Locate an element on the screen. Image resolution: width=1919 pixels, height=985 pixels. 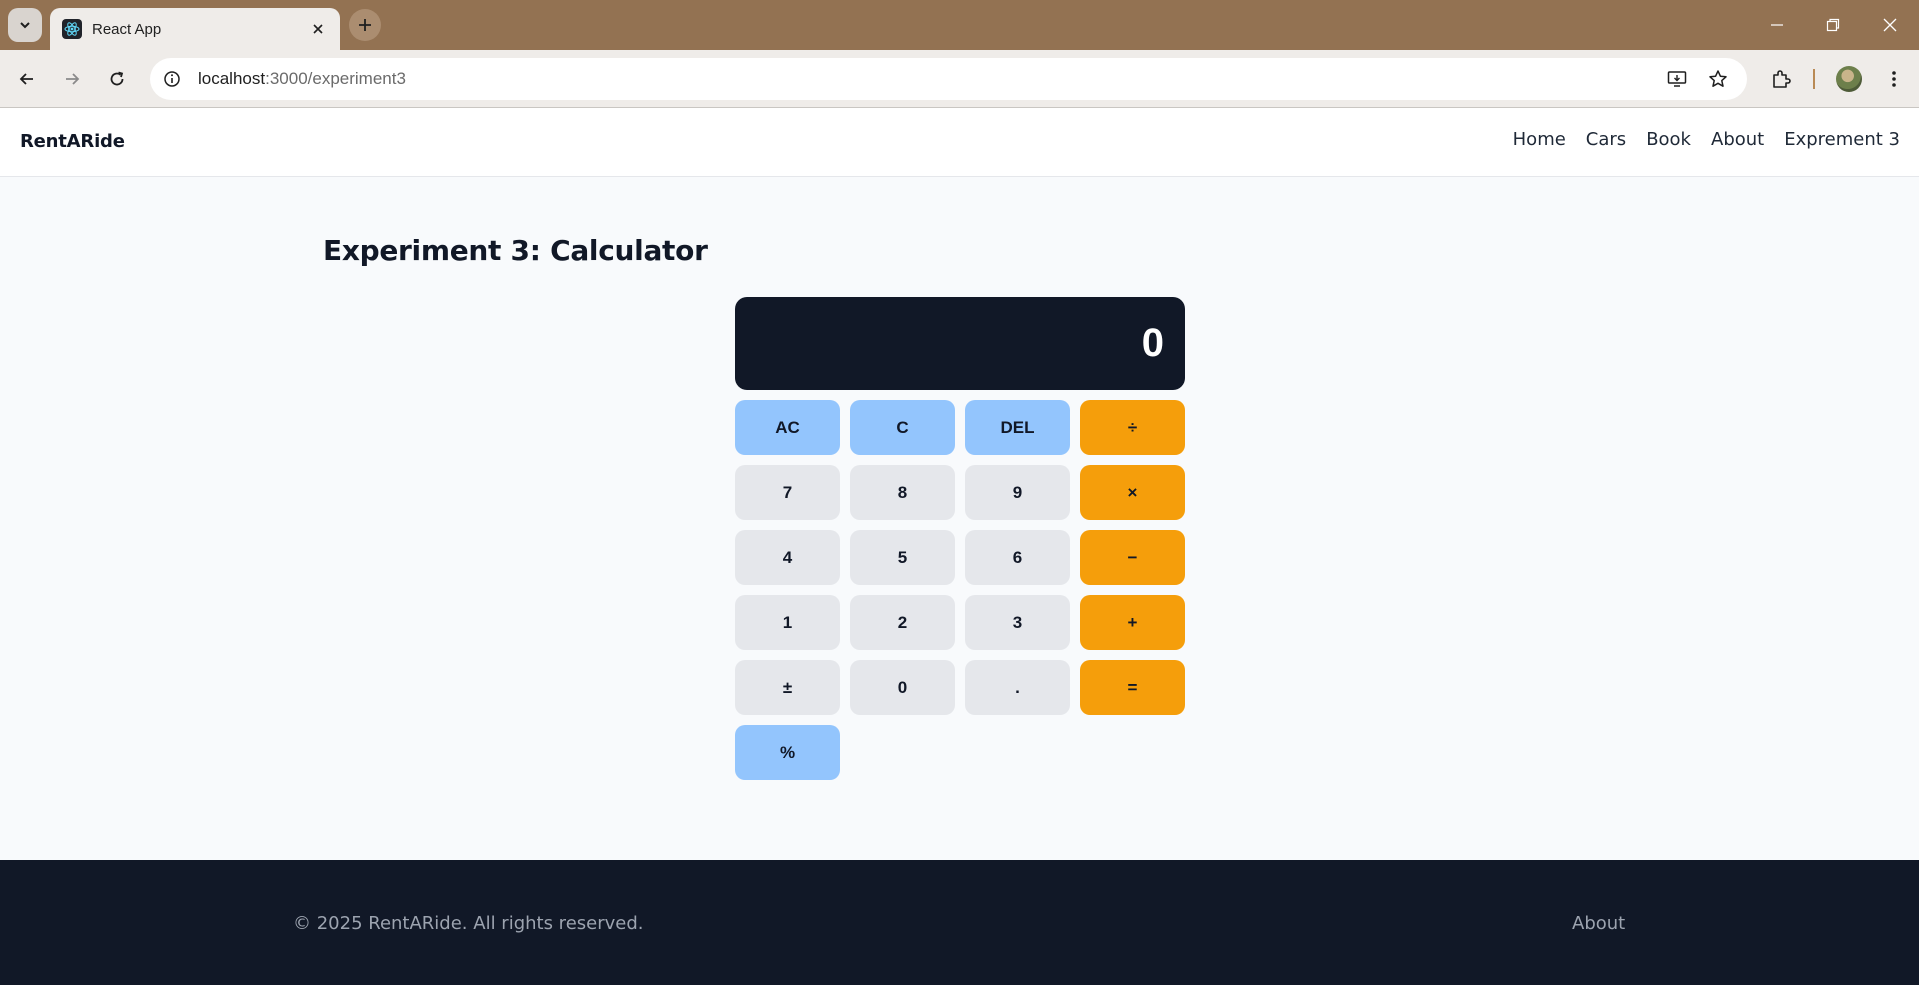
react-favicon-icon is located at coordinates (72, 29).